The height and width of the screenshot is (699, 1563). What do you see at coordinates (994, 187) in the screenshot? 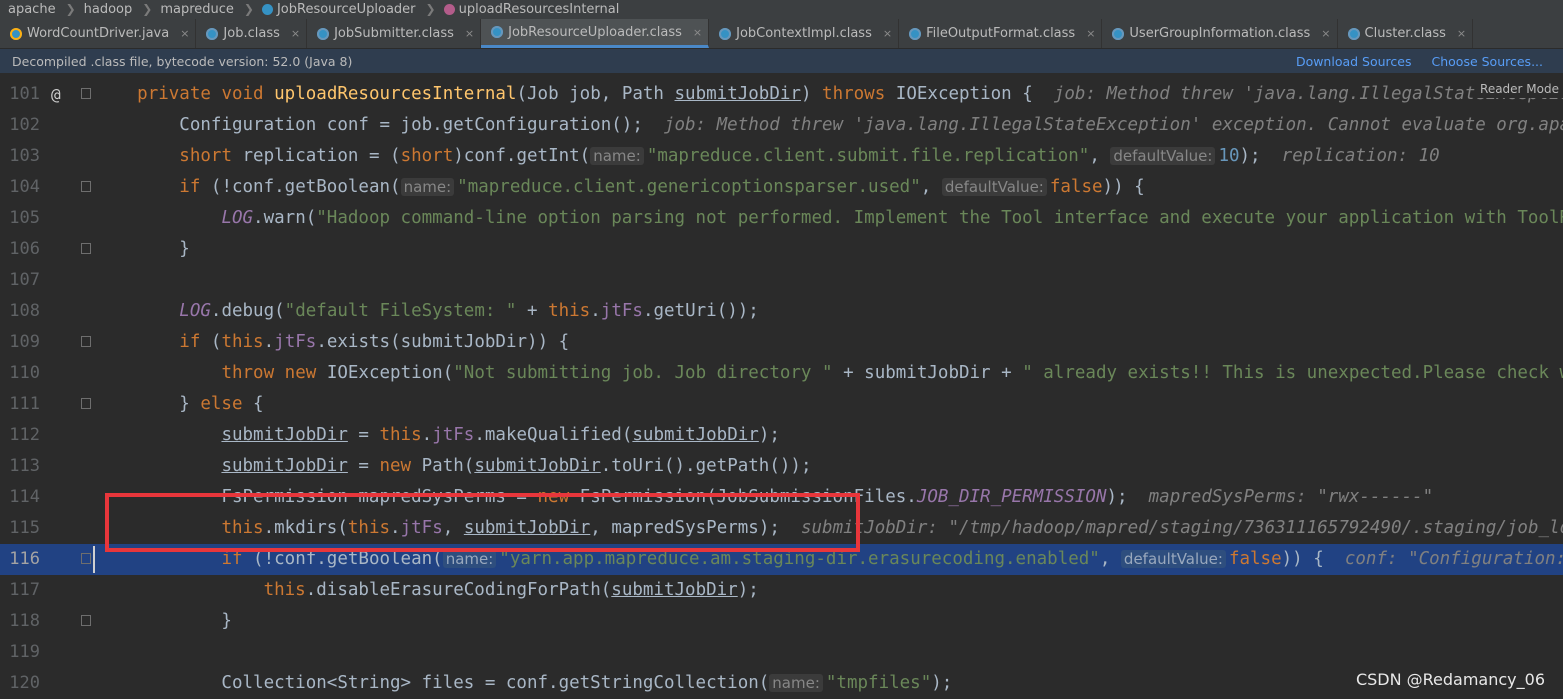
I see `parameter-hint: defaultValue:` at bounding box center [994, 187].